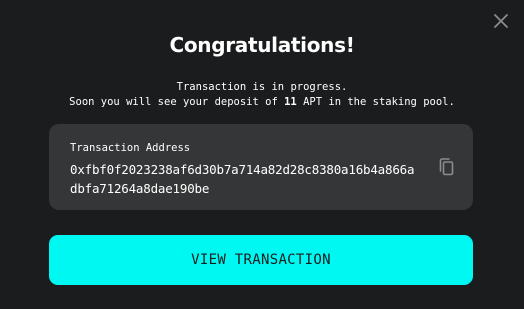 This screenshot has width=524, height=309. I want to click on view-transaction-button: VIEW TRANSACTION, so click(261, 260).